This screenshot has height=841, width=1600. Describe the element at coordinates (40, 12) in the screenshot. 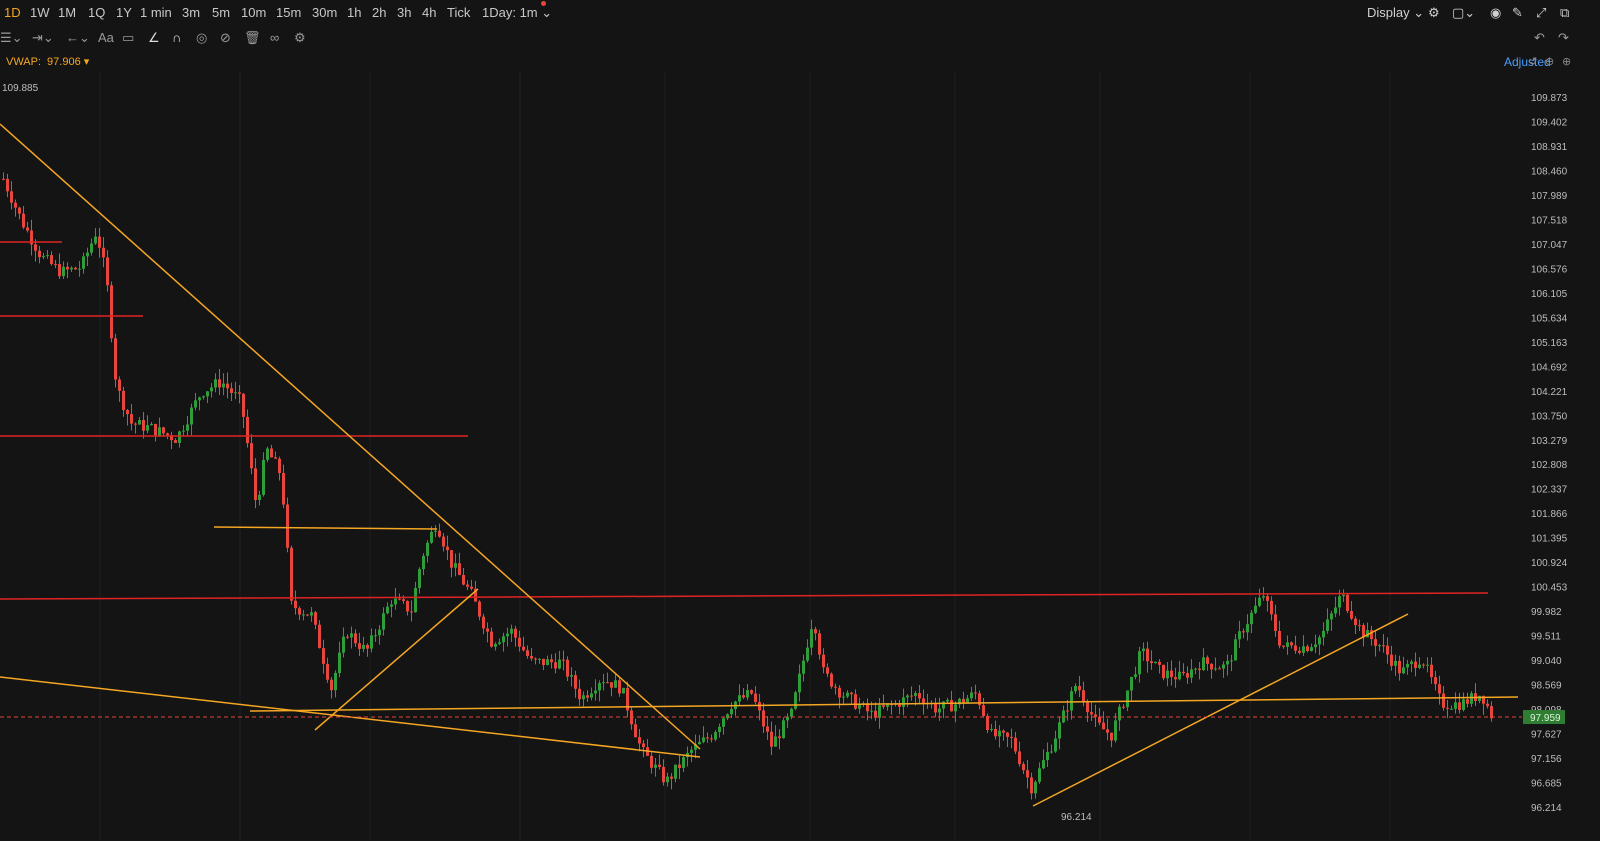

I see `timeframe-1w: 1W` at that location.